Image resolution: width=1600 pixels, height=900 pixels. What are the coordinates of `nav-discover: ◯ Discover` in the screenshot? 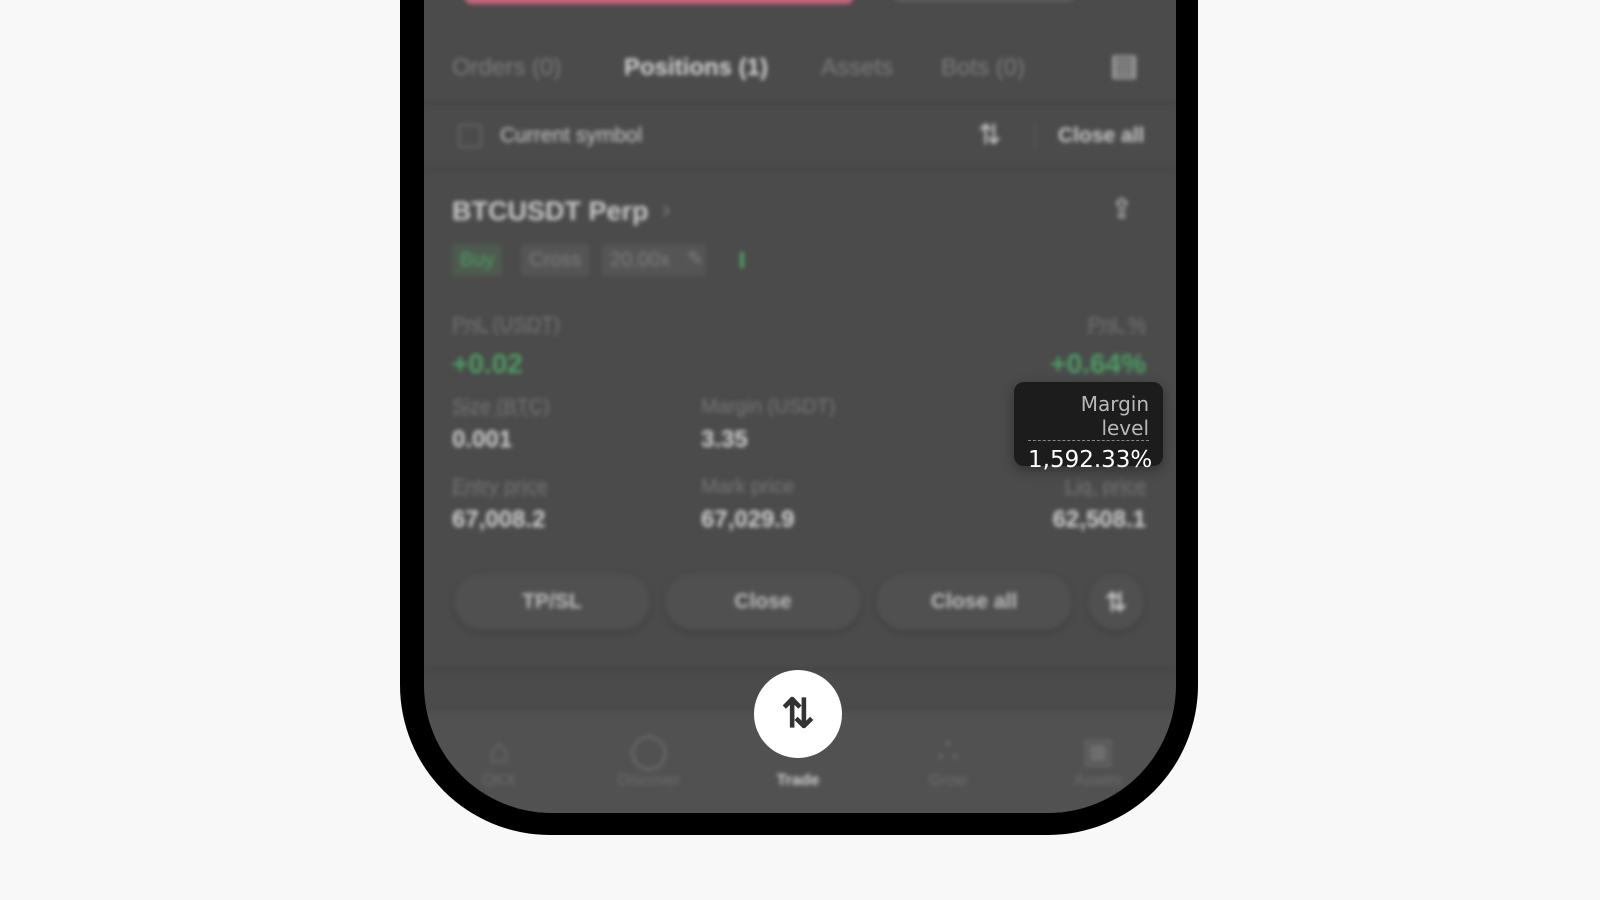 It's located at (649, 760).